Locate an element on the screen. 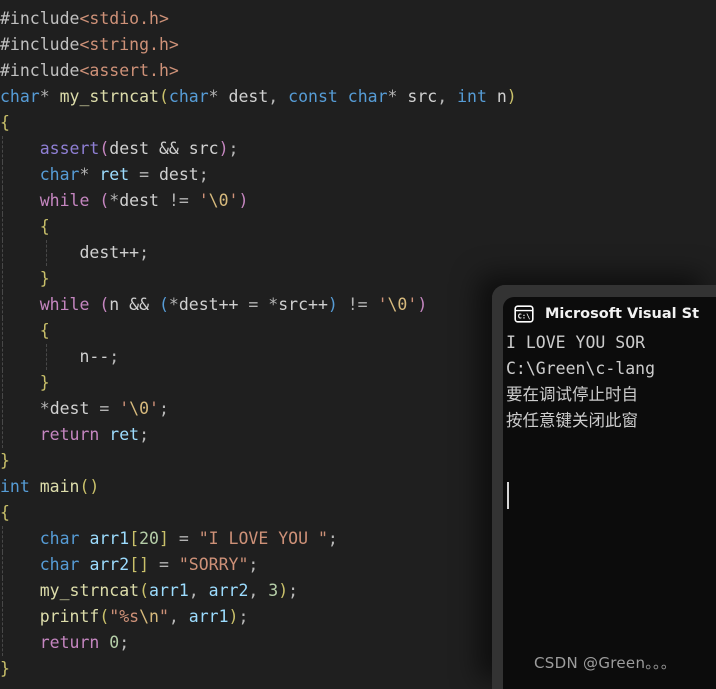 The image size is (716, 689). console-output-line: C:\Green\c-lang is located at coordinates (581, 368).